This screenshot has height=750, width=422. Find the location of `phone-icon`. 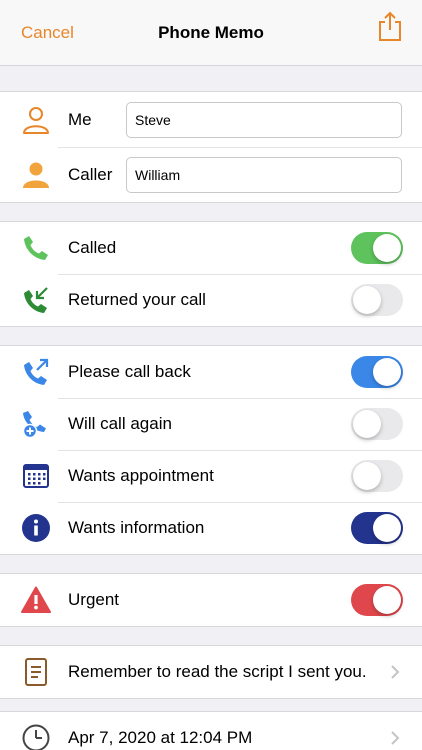

phone-icon is located at coordinates (36, 248).